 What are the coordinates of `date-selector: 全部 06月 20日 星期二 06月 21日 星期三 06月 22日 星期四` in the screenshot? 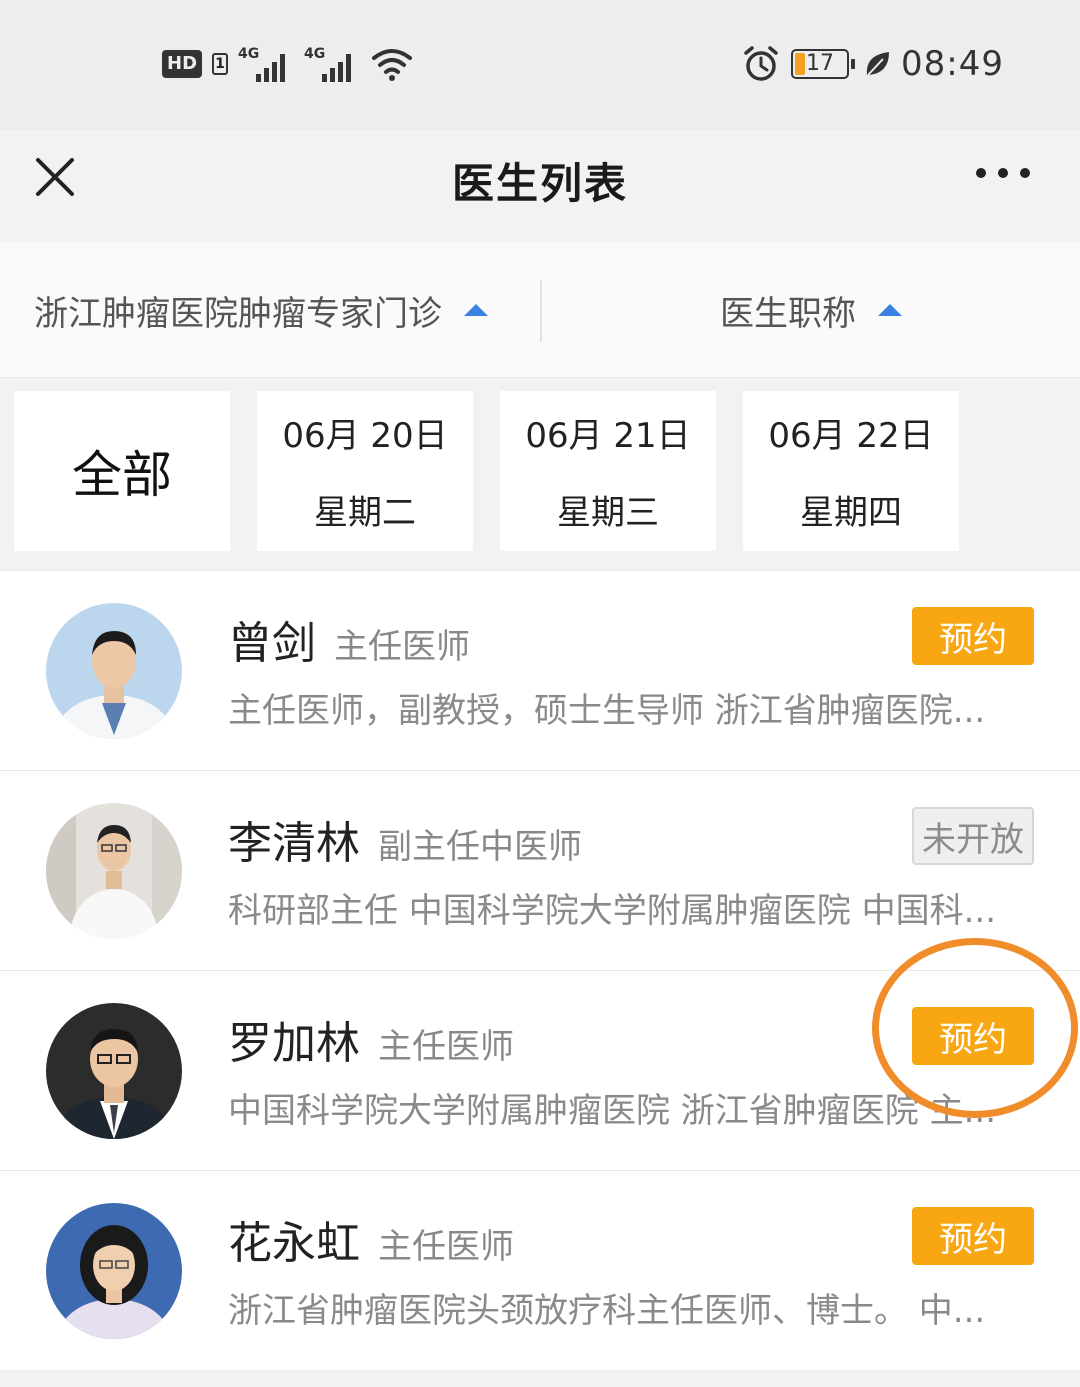 It's located at (540, 474).